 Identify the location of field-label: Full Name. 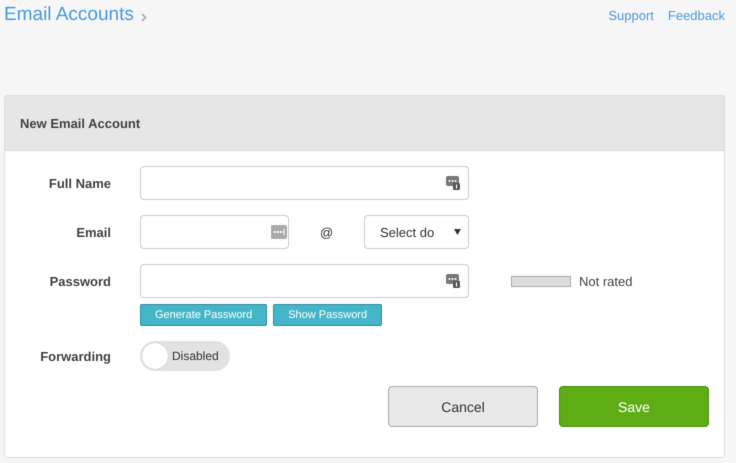
(79, 183).